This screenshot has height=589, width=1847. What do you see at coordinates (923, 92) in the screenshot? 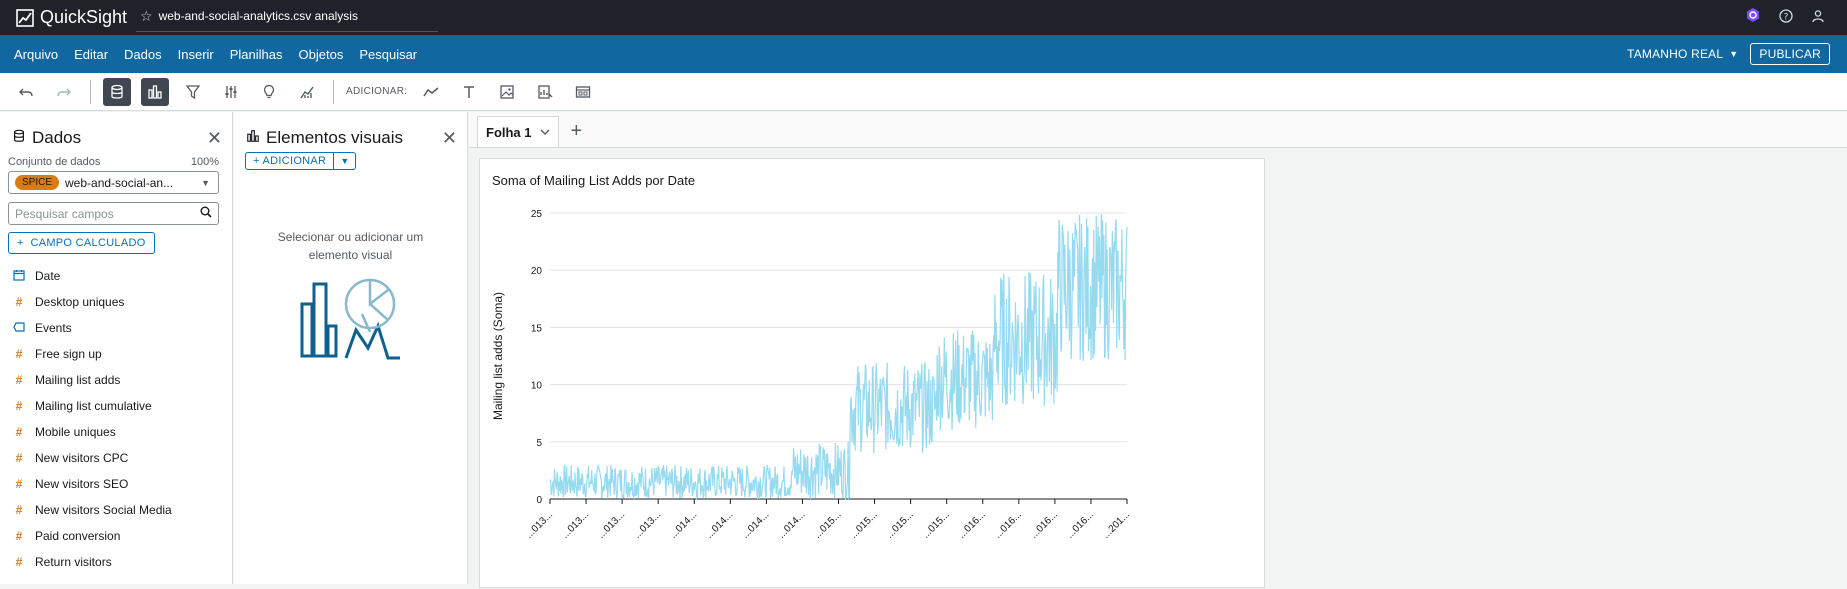
I see `toolbar: ADICIONAR:` at bounding box center [923, 92].